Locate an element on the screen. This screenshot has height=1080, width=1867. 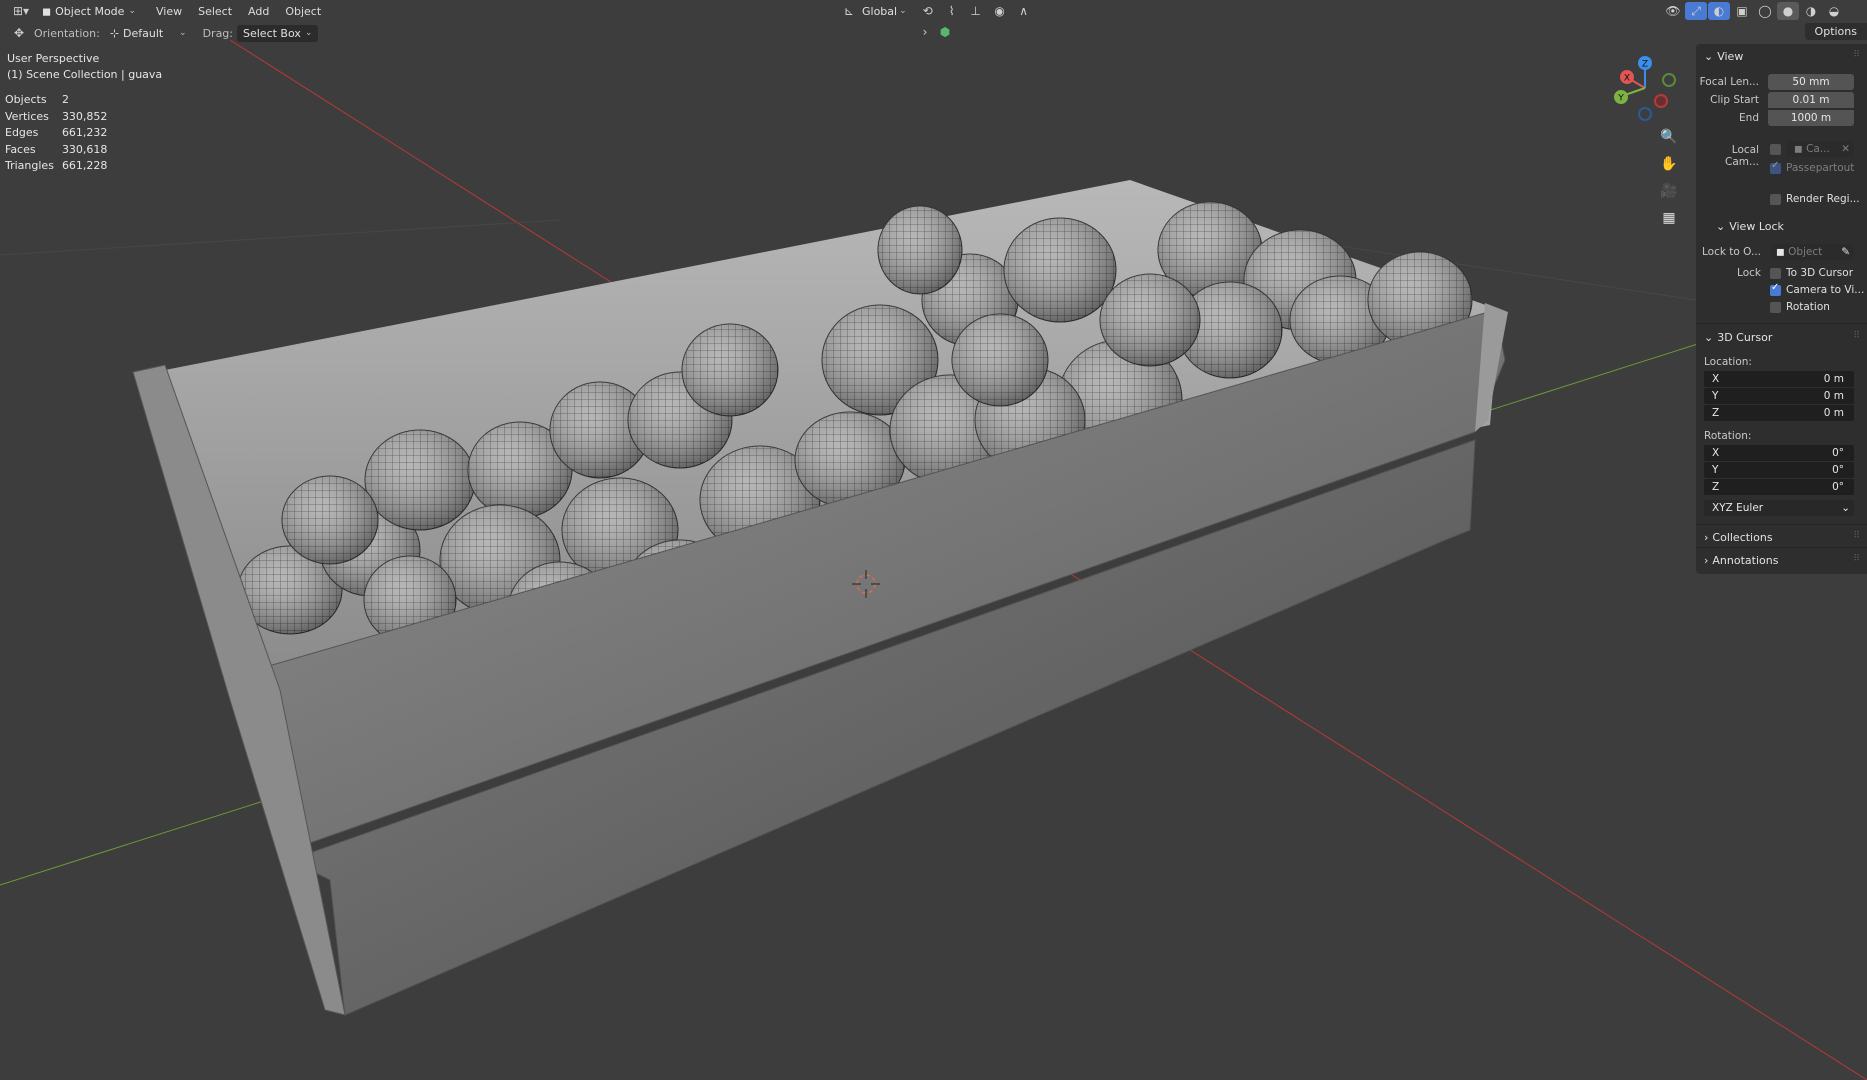
overlay-toggle-icon: ◐ is located at coordinates (1719, 11).